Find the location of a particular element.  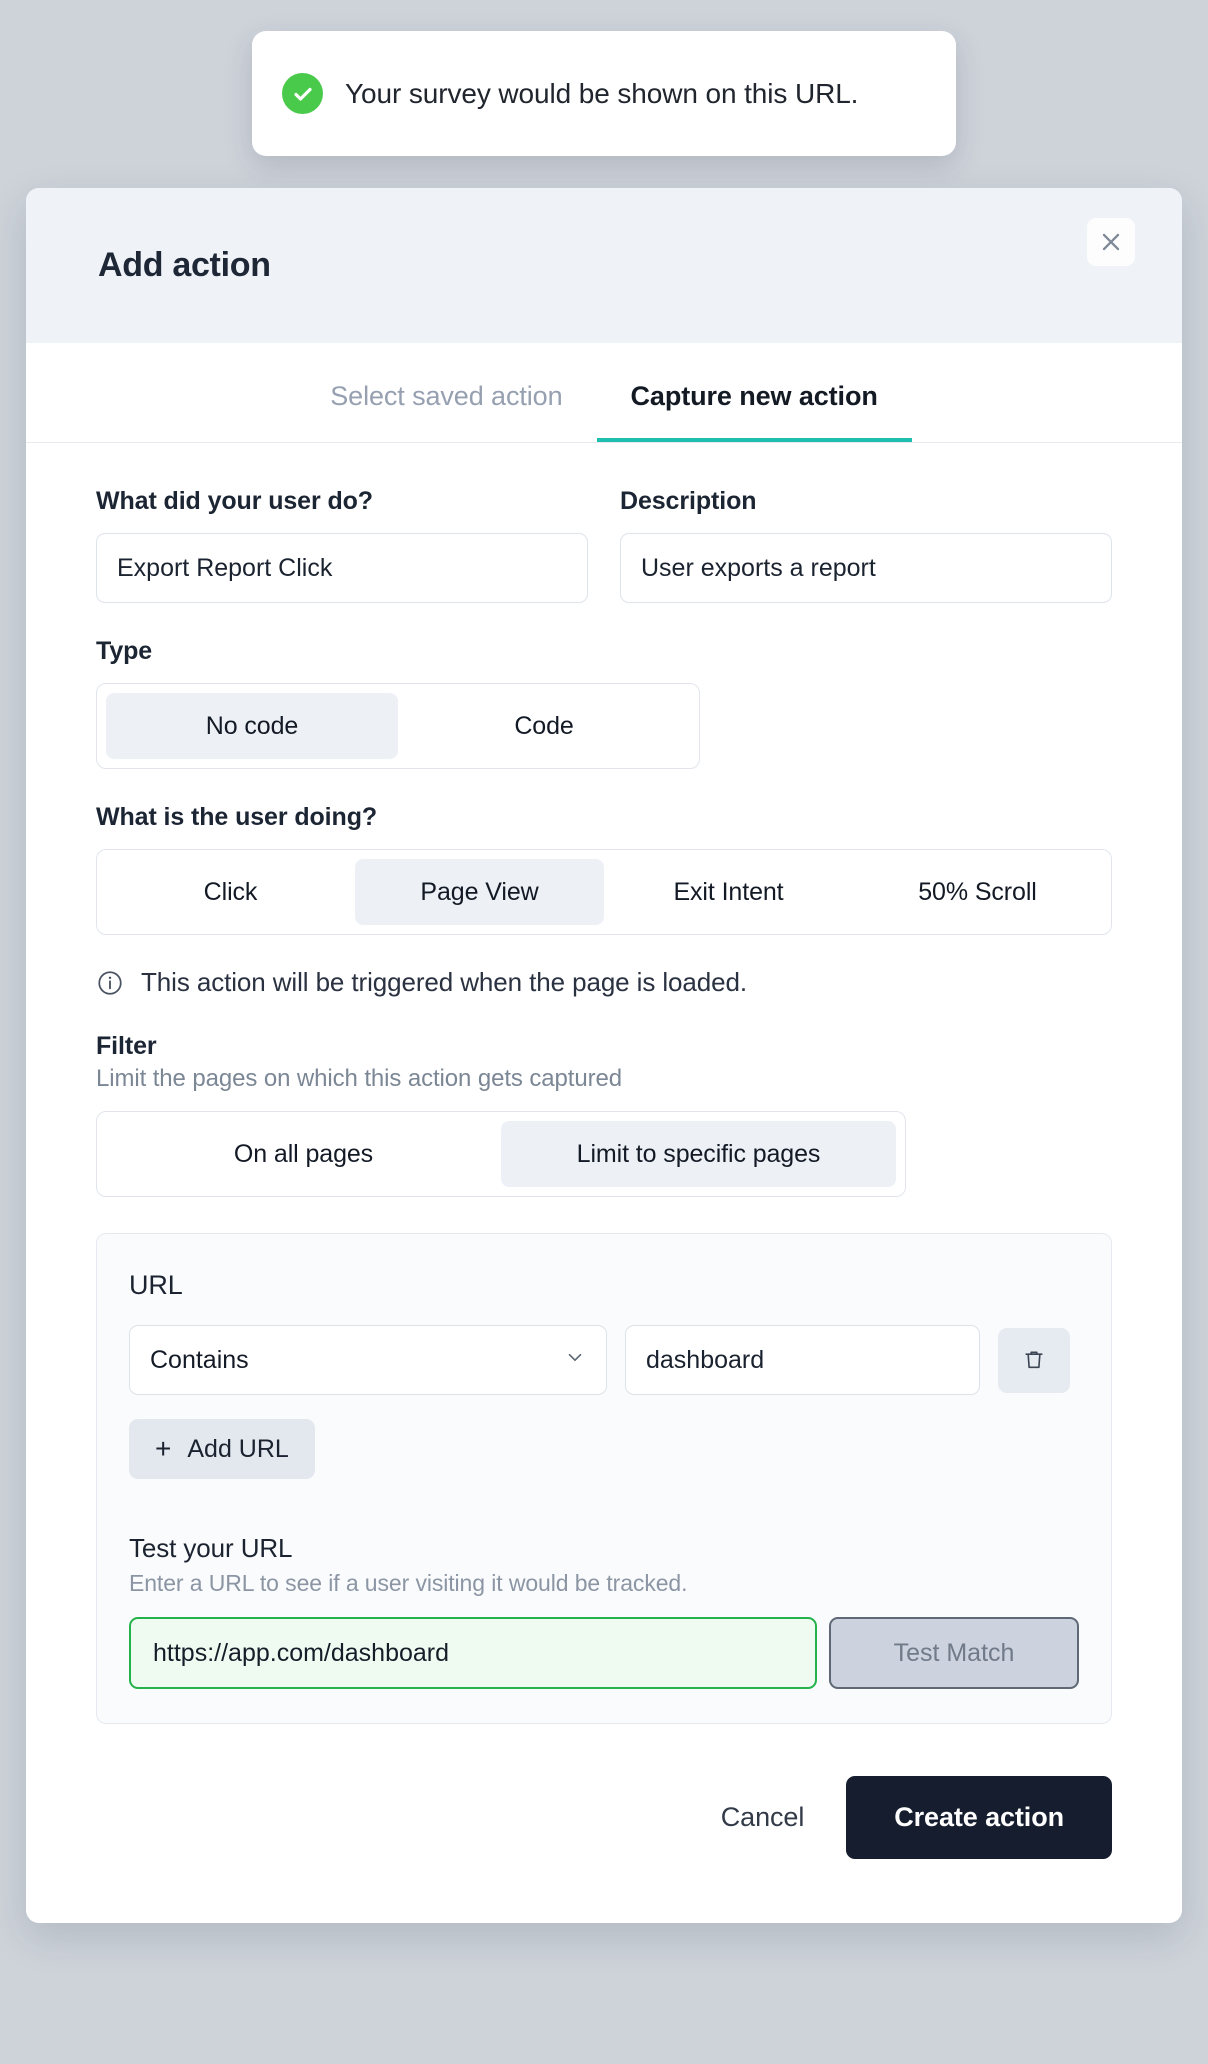

action-name-field: What did your user do? is located at coordinates (342, 545).